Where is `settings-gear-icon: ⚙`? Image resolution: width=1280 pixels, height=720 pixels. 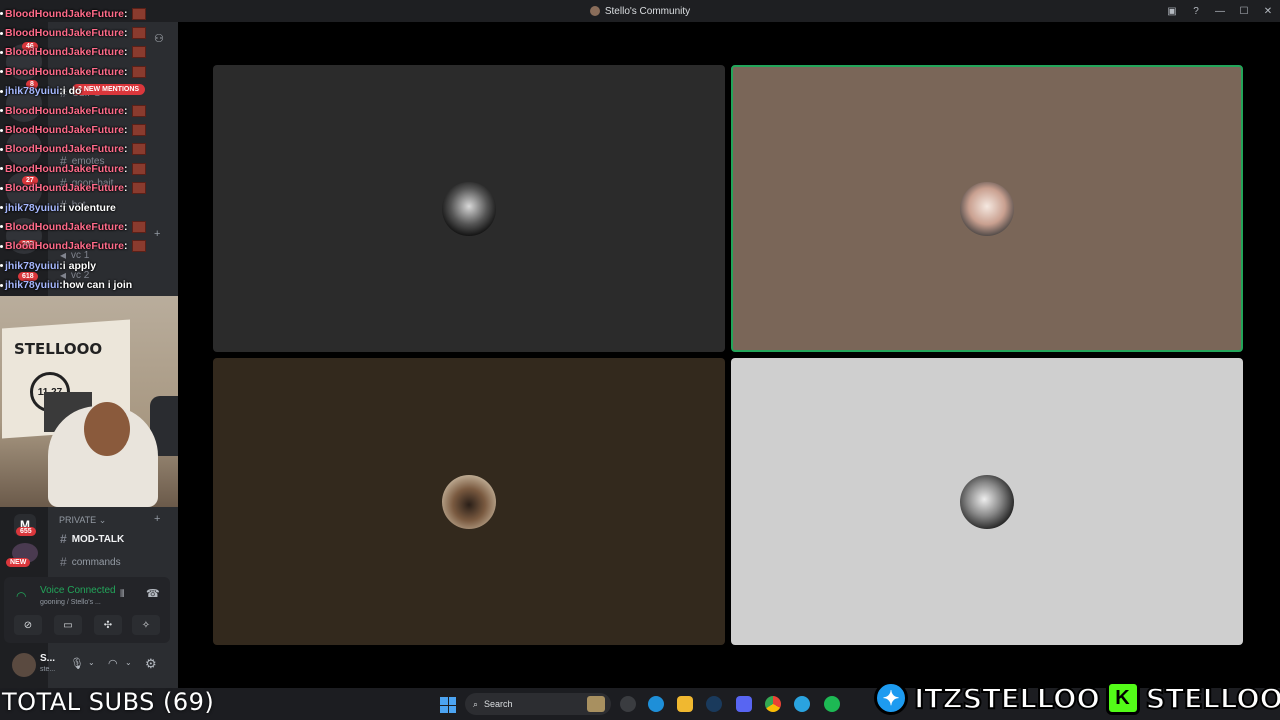
settings-gear-icon: ⚙ is located at coordinates (151, 664).